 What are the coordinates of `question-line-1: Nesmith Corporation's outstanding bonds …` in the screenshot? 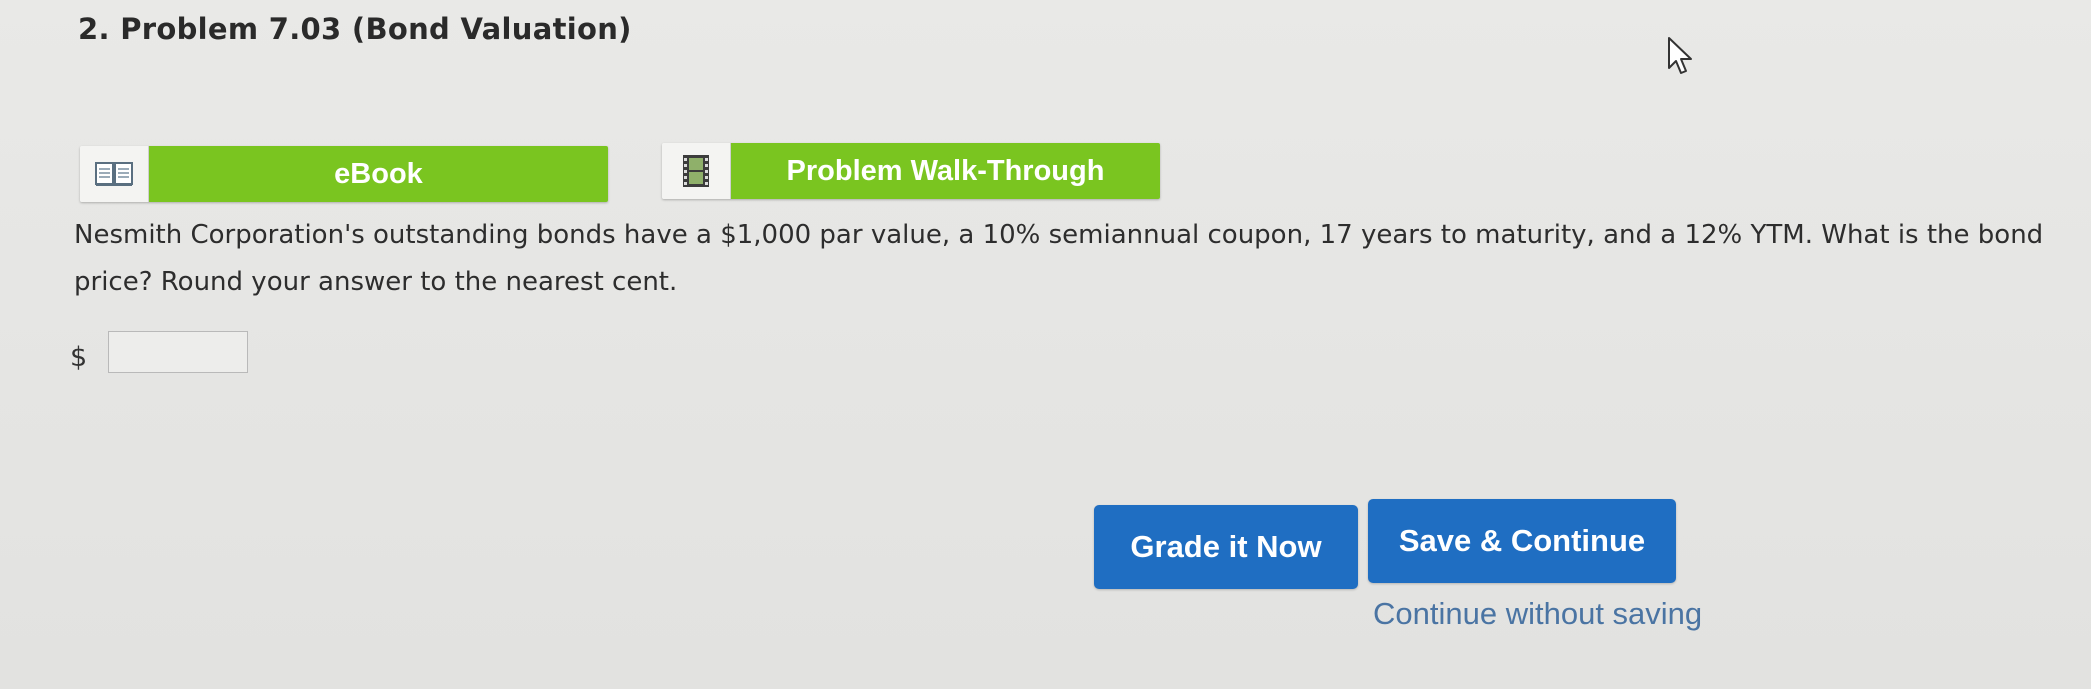 It's located at (1059, 235).